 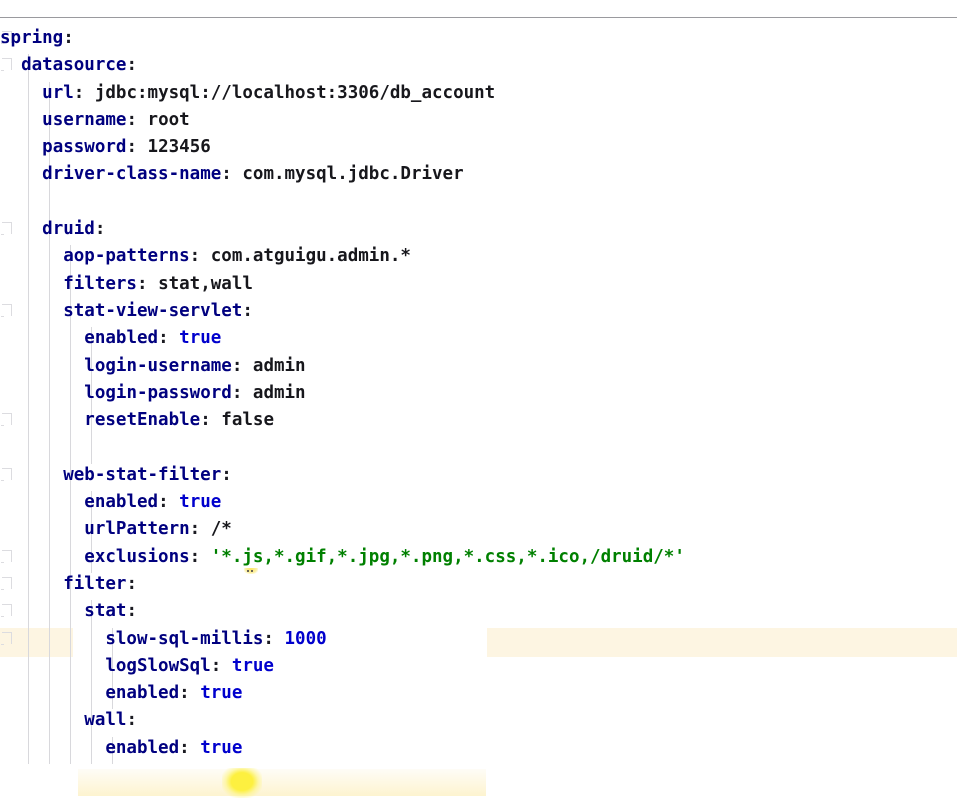 I want to click on yaml-key: slow-sql-millis, so click(x=184, y=638).